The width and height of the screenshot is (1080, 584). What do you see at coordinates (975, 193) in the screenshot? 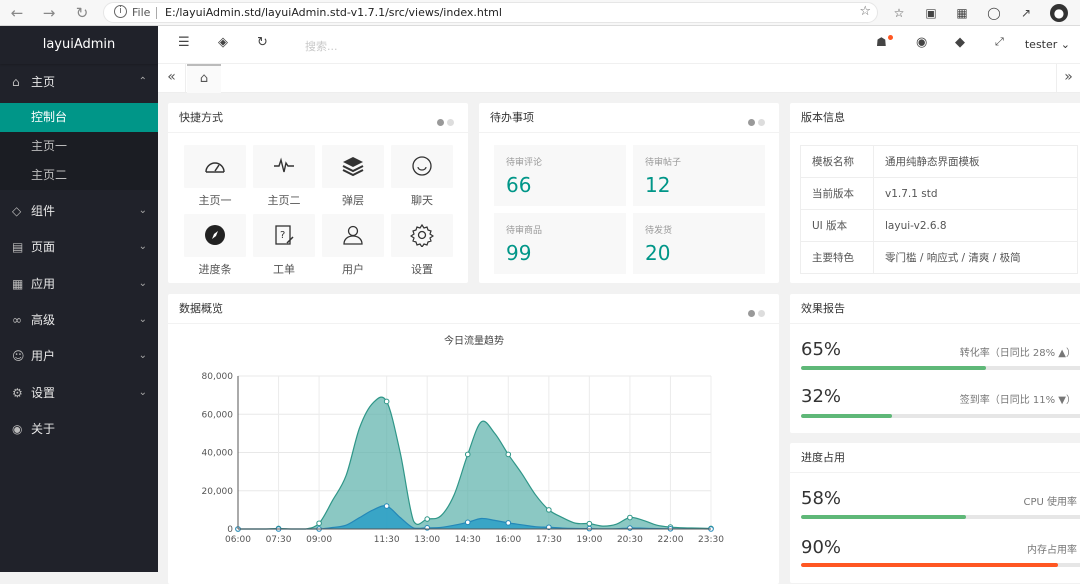
I see `table-value: v1.7.1 std` at bounding box center [975, 193].